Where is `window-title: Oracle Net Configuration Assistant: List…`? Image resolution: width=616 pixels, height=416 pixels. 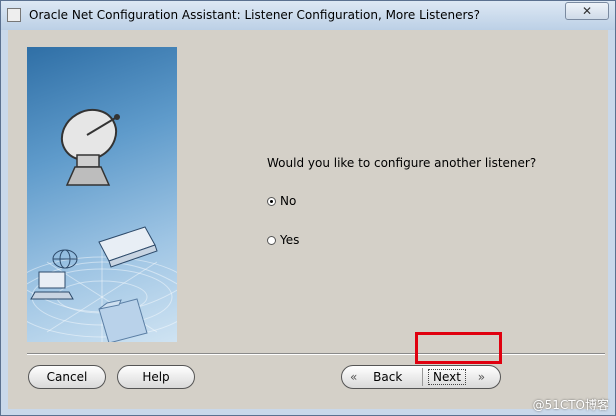
window-title: Oracle Net Configuration Assistant: List… is located at coordinates (255, 15).